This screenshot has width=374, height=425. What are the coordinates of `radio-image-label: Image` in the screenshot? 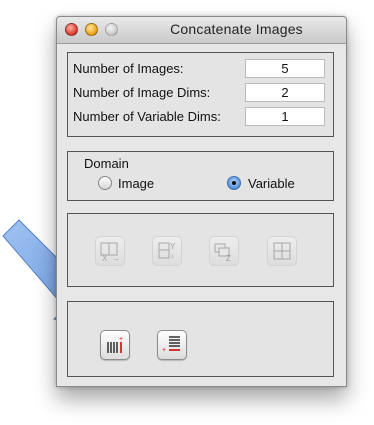 It's located at (136, 183).